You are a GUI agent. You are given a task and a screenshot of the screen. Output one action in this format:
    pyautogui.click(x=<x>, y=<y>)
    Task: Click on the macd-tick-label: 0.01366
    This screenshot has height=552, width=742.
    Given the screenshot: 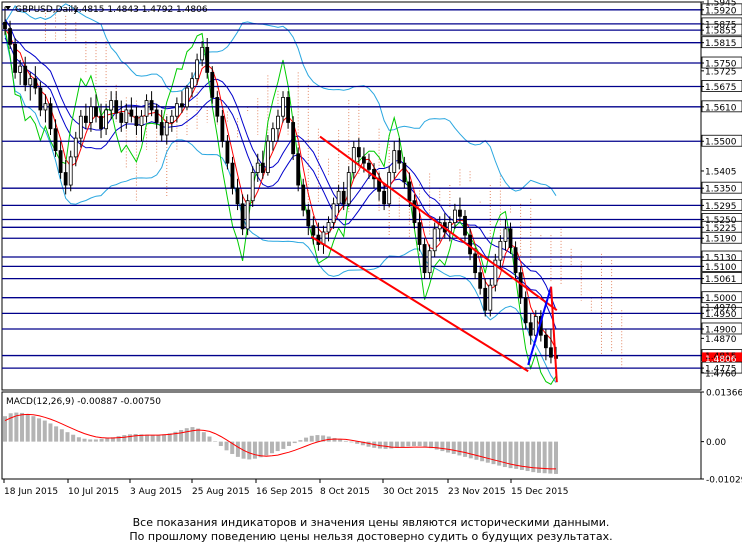 What is the action you would take?
    pyautogui.click(x=724, y=394)
    